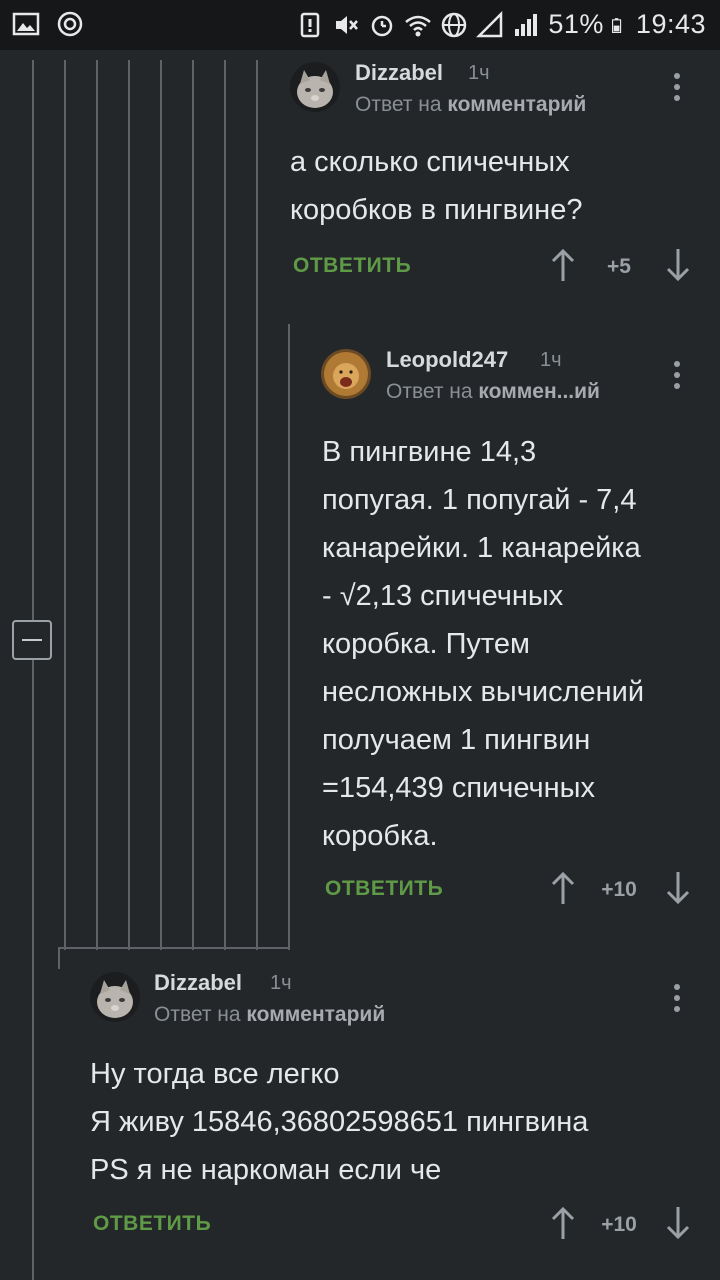  What do you see at coordinates (489, 23) in the screenshot?
I see `no-sim-signal-icon` at bounding box center [489, 23].